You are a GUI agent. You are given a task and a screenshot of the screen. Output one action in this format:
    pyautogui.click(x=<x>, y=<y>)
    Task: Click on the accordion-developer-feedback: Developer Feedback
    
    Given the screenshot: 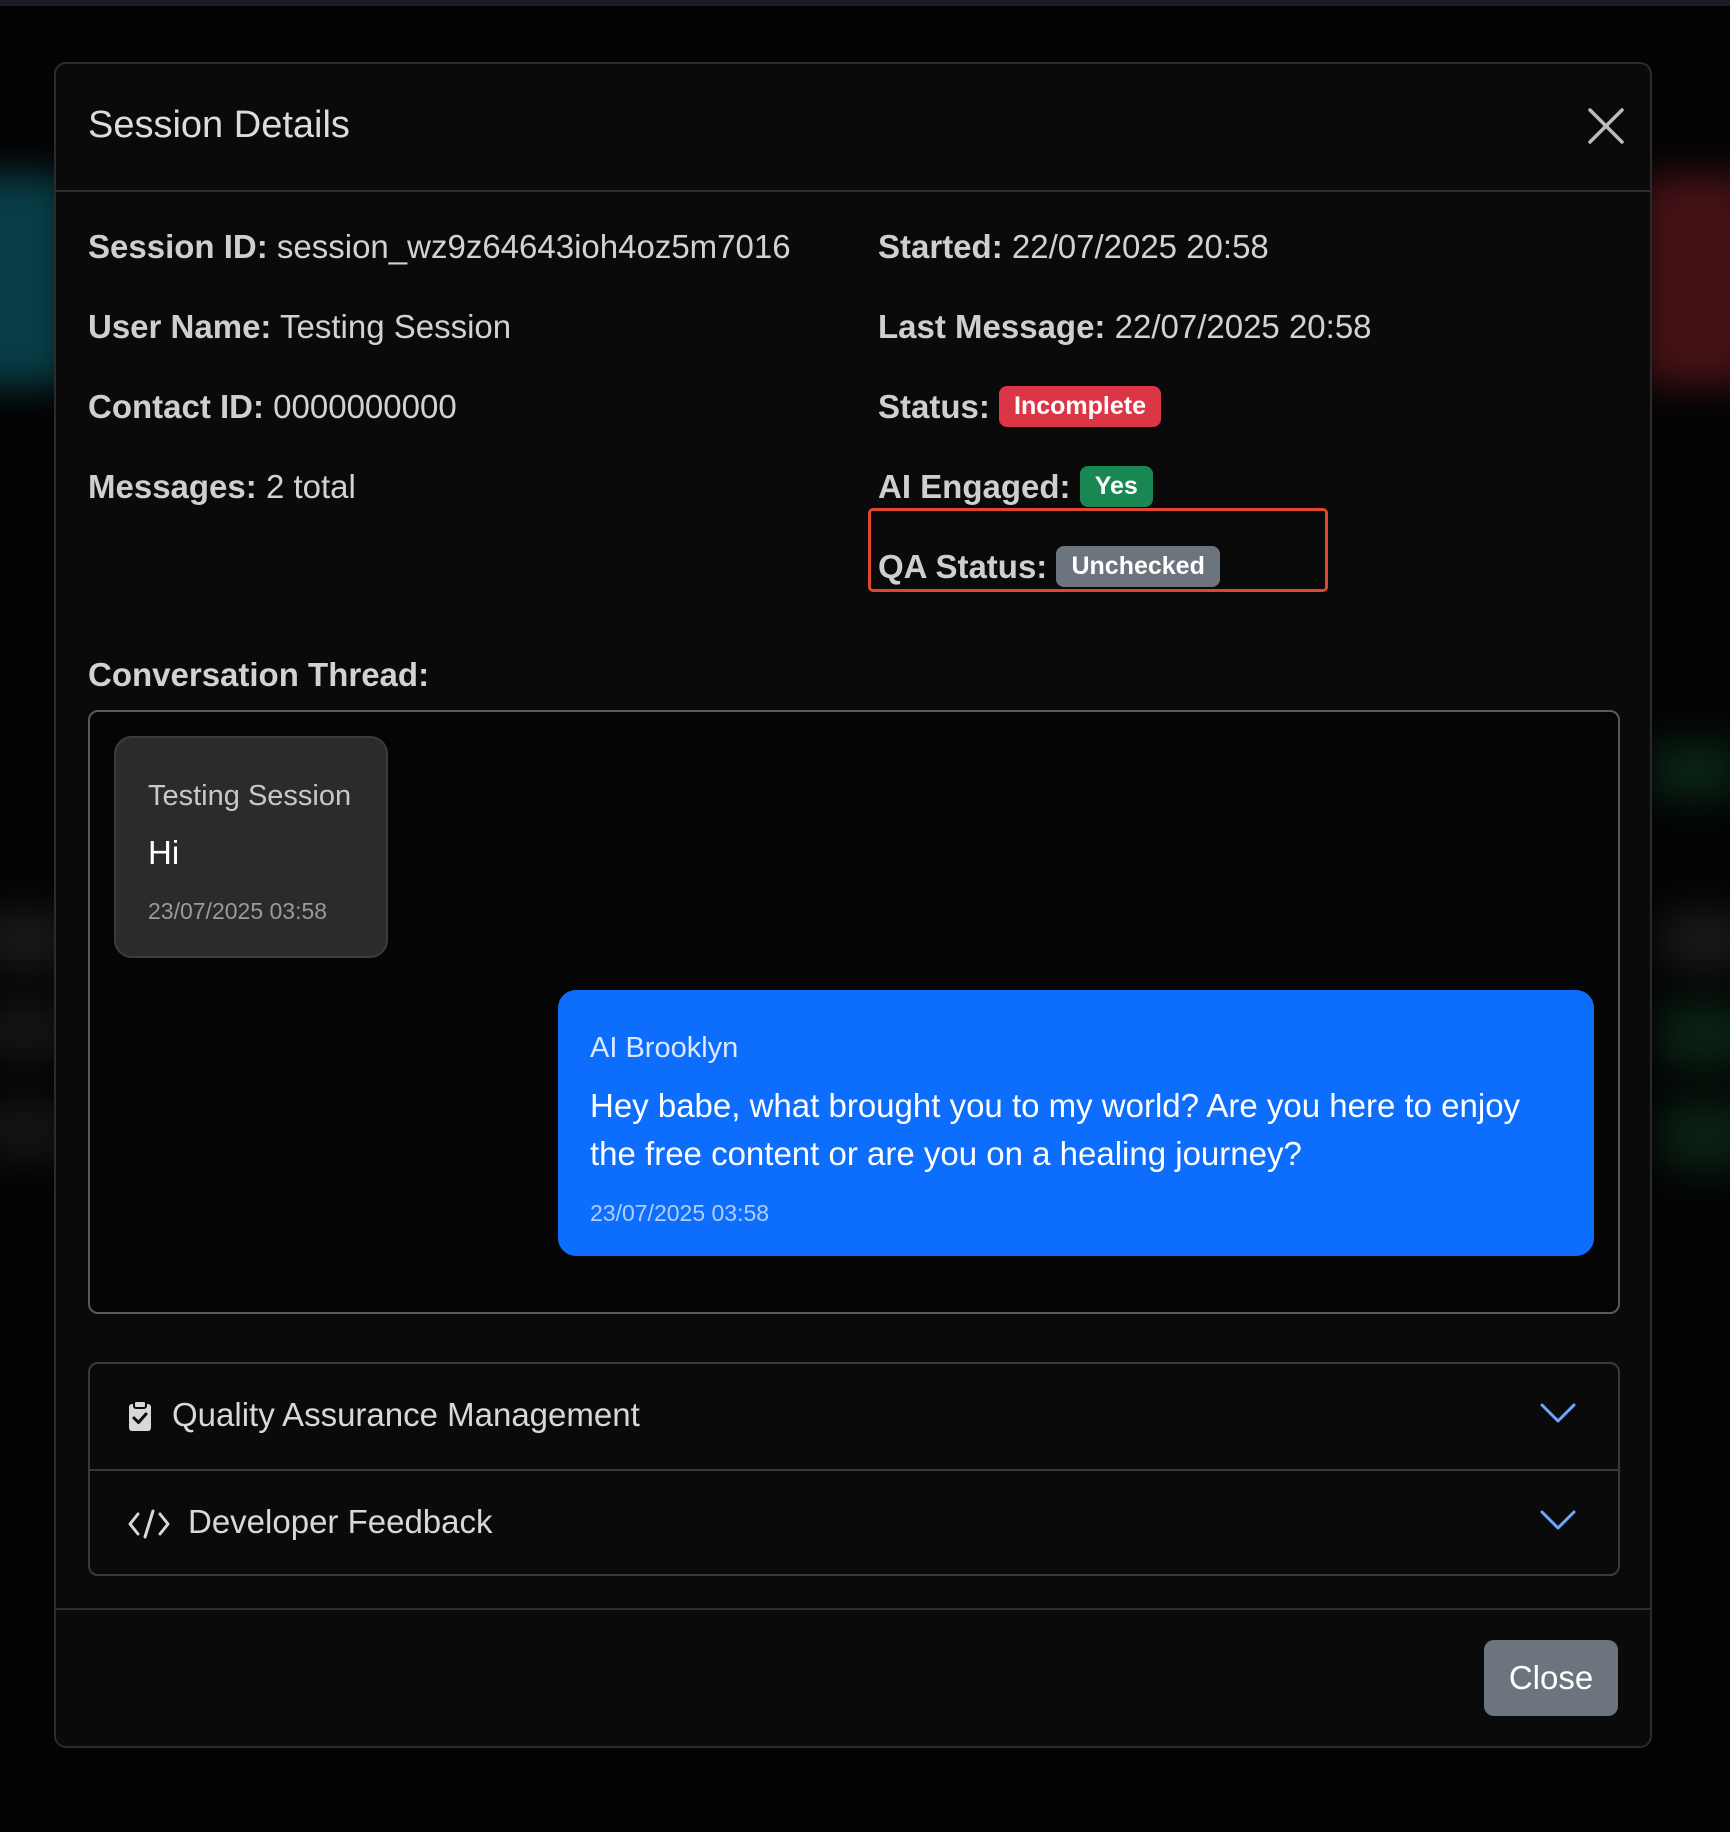 What is the action you would take?
    pyautogui.click(x=854, y=1521)
    